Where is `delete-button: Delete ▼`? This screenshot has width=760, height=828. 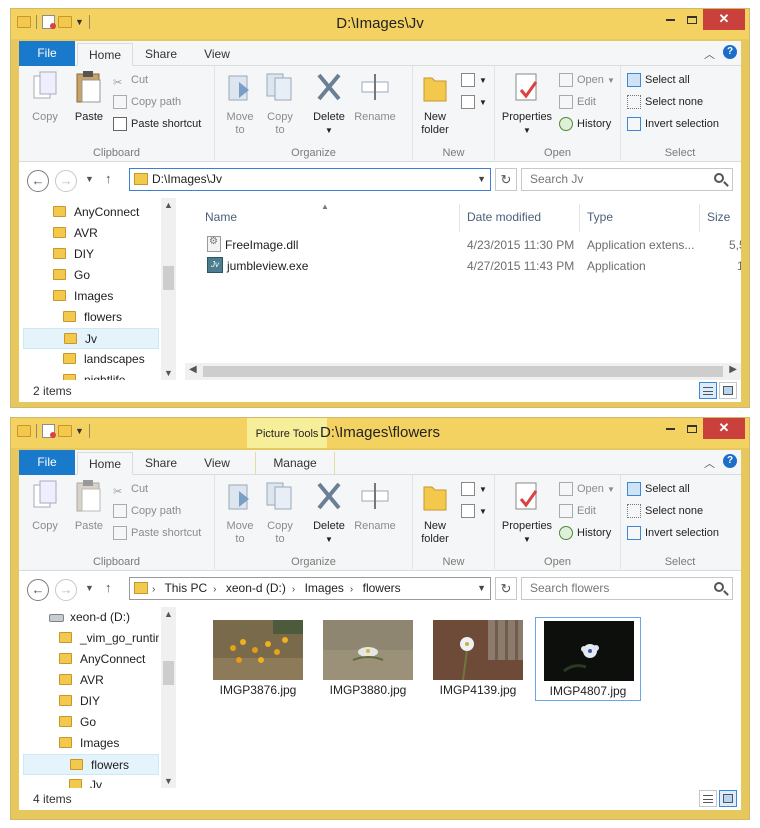
delete-button: Delete ▼ is located at coordinates (329, 103).